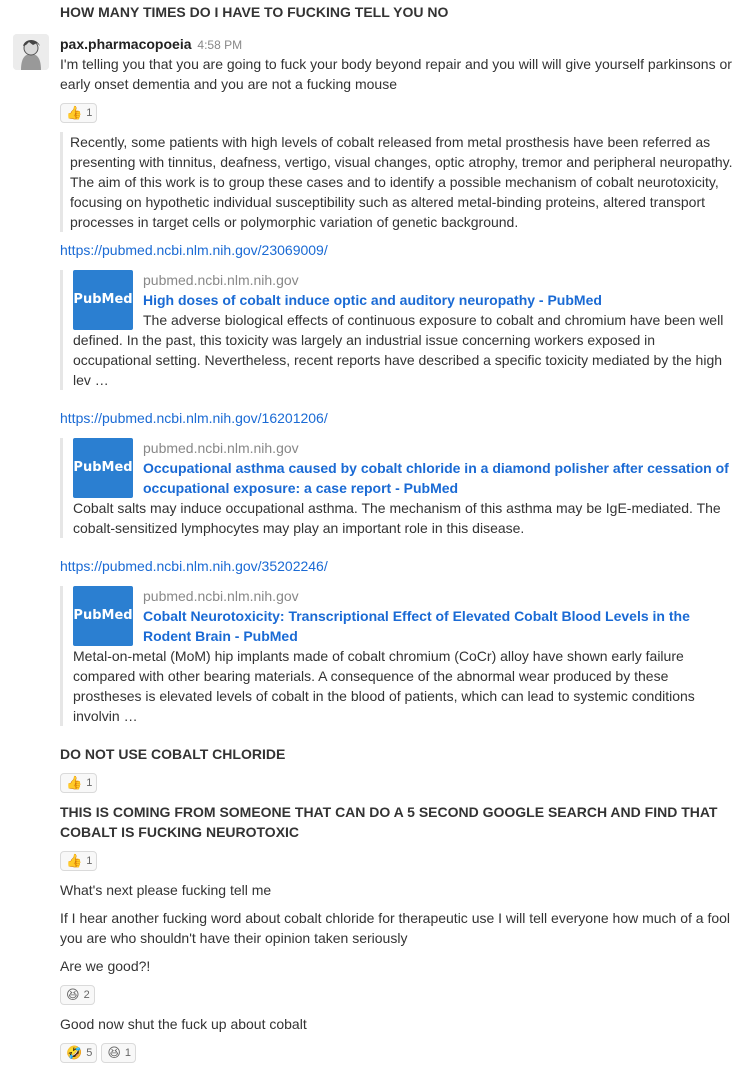  What do you see at coordinates (86, 995) in the screenshot?
I see `reaction-count: 2` at bounding box center [86, 995].